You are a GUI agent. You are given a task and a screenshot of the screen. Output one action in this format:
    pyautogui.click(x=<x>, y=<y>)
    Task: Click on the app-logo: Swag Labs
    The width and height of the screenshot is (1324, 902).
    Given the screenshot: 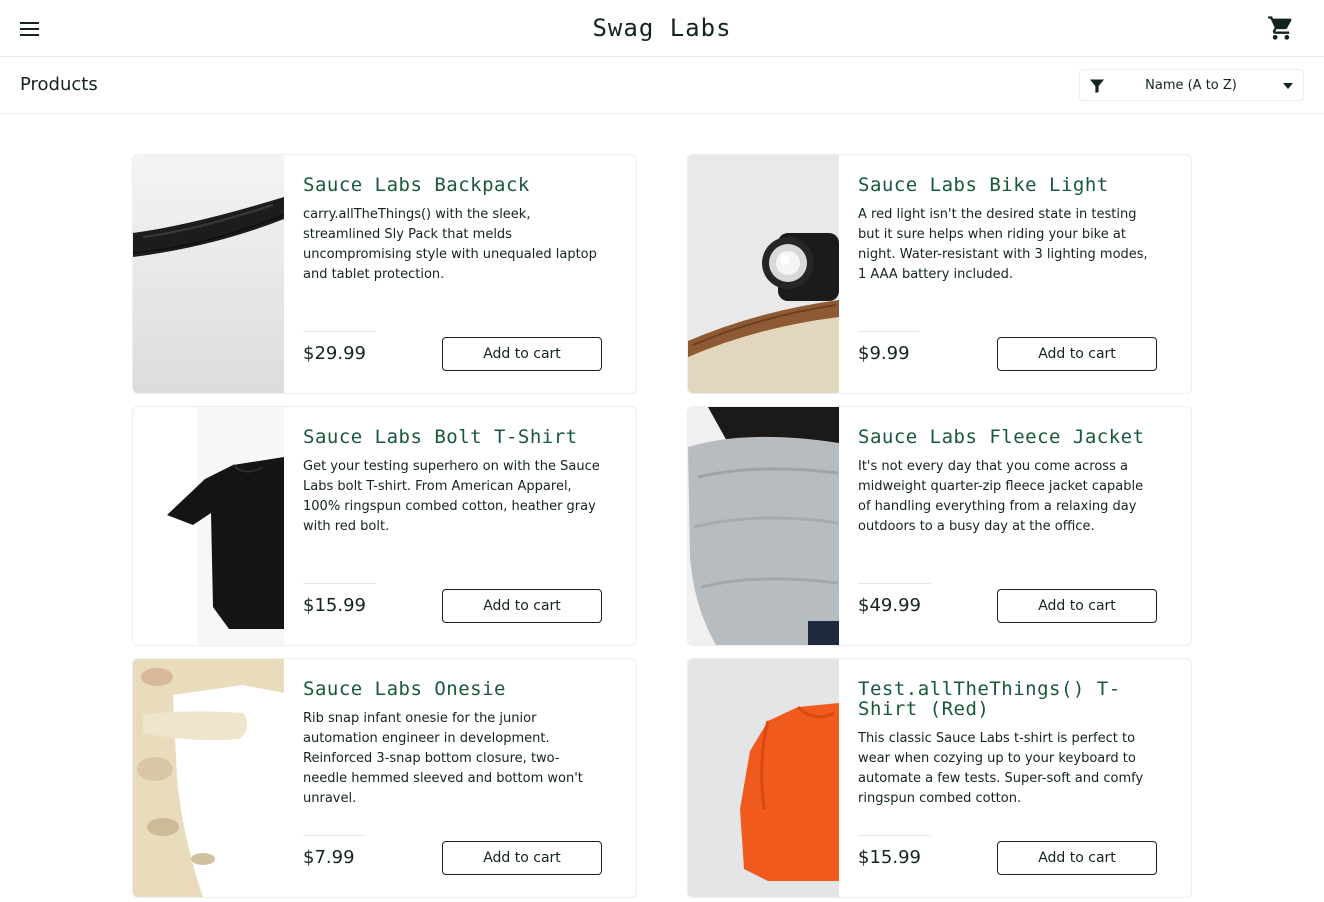 What is the action you would take?
    pyautogui.click(x=662, y=28)
    